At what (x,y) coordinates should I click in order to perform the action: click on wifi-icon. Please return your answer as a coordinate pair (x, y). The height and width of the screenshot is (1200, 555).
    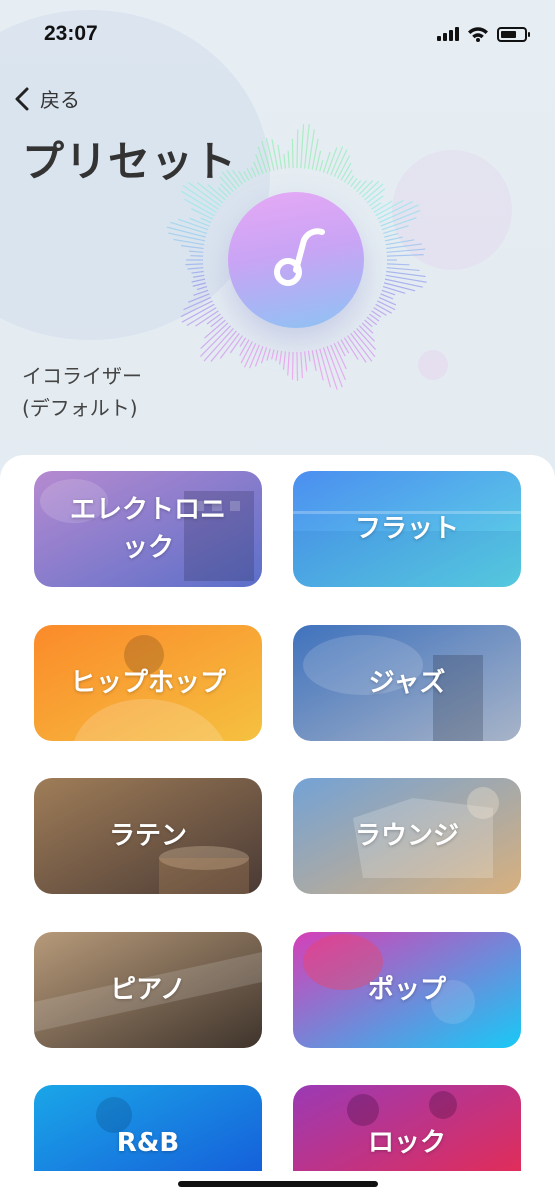
    Looking at the image, I should click on (478, 34).